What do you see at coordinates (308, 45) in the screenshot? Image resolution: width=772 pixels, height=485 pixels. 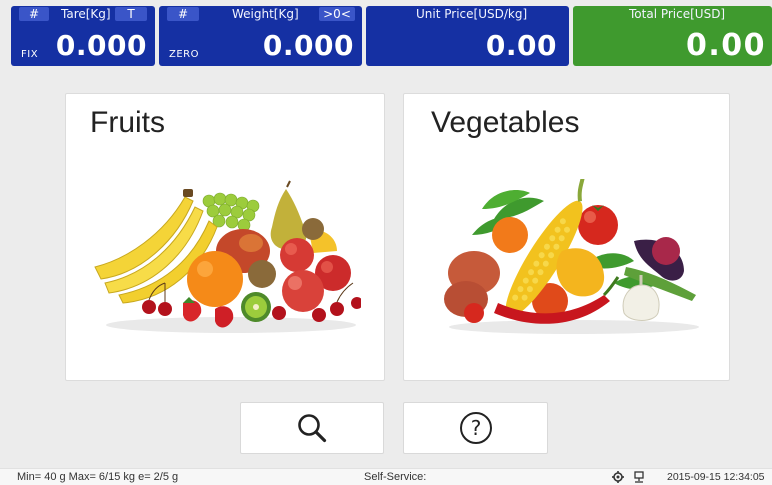 I see `weight-value: 0.000` at bounding box center [308, 45].